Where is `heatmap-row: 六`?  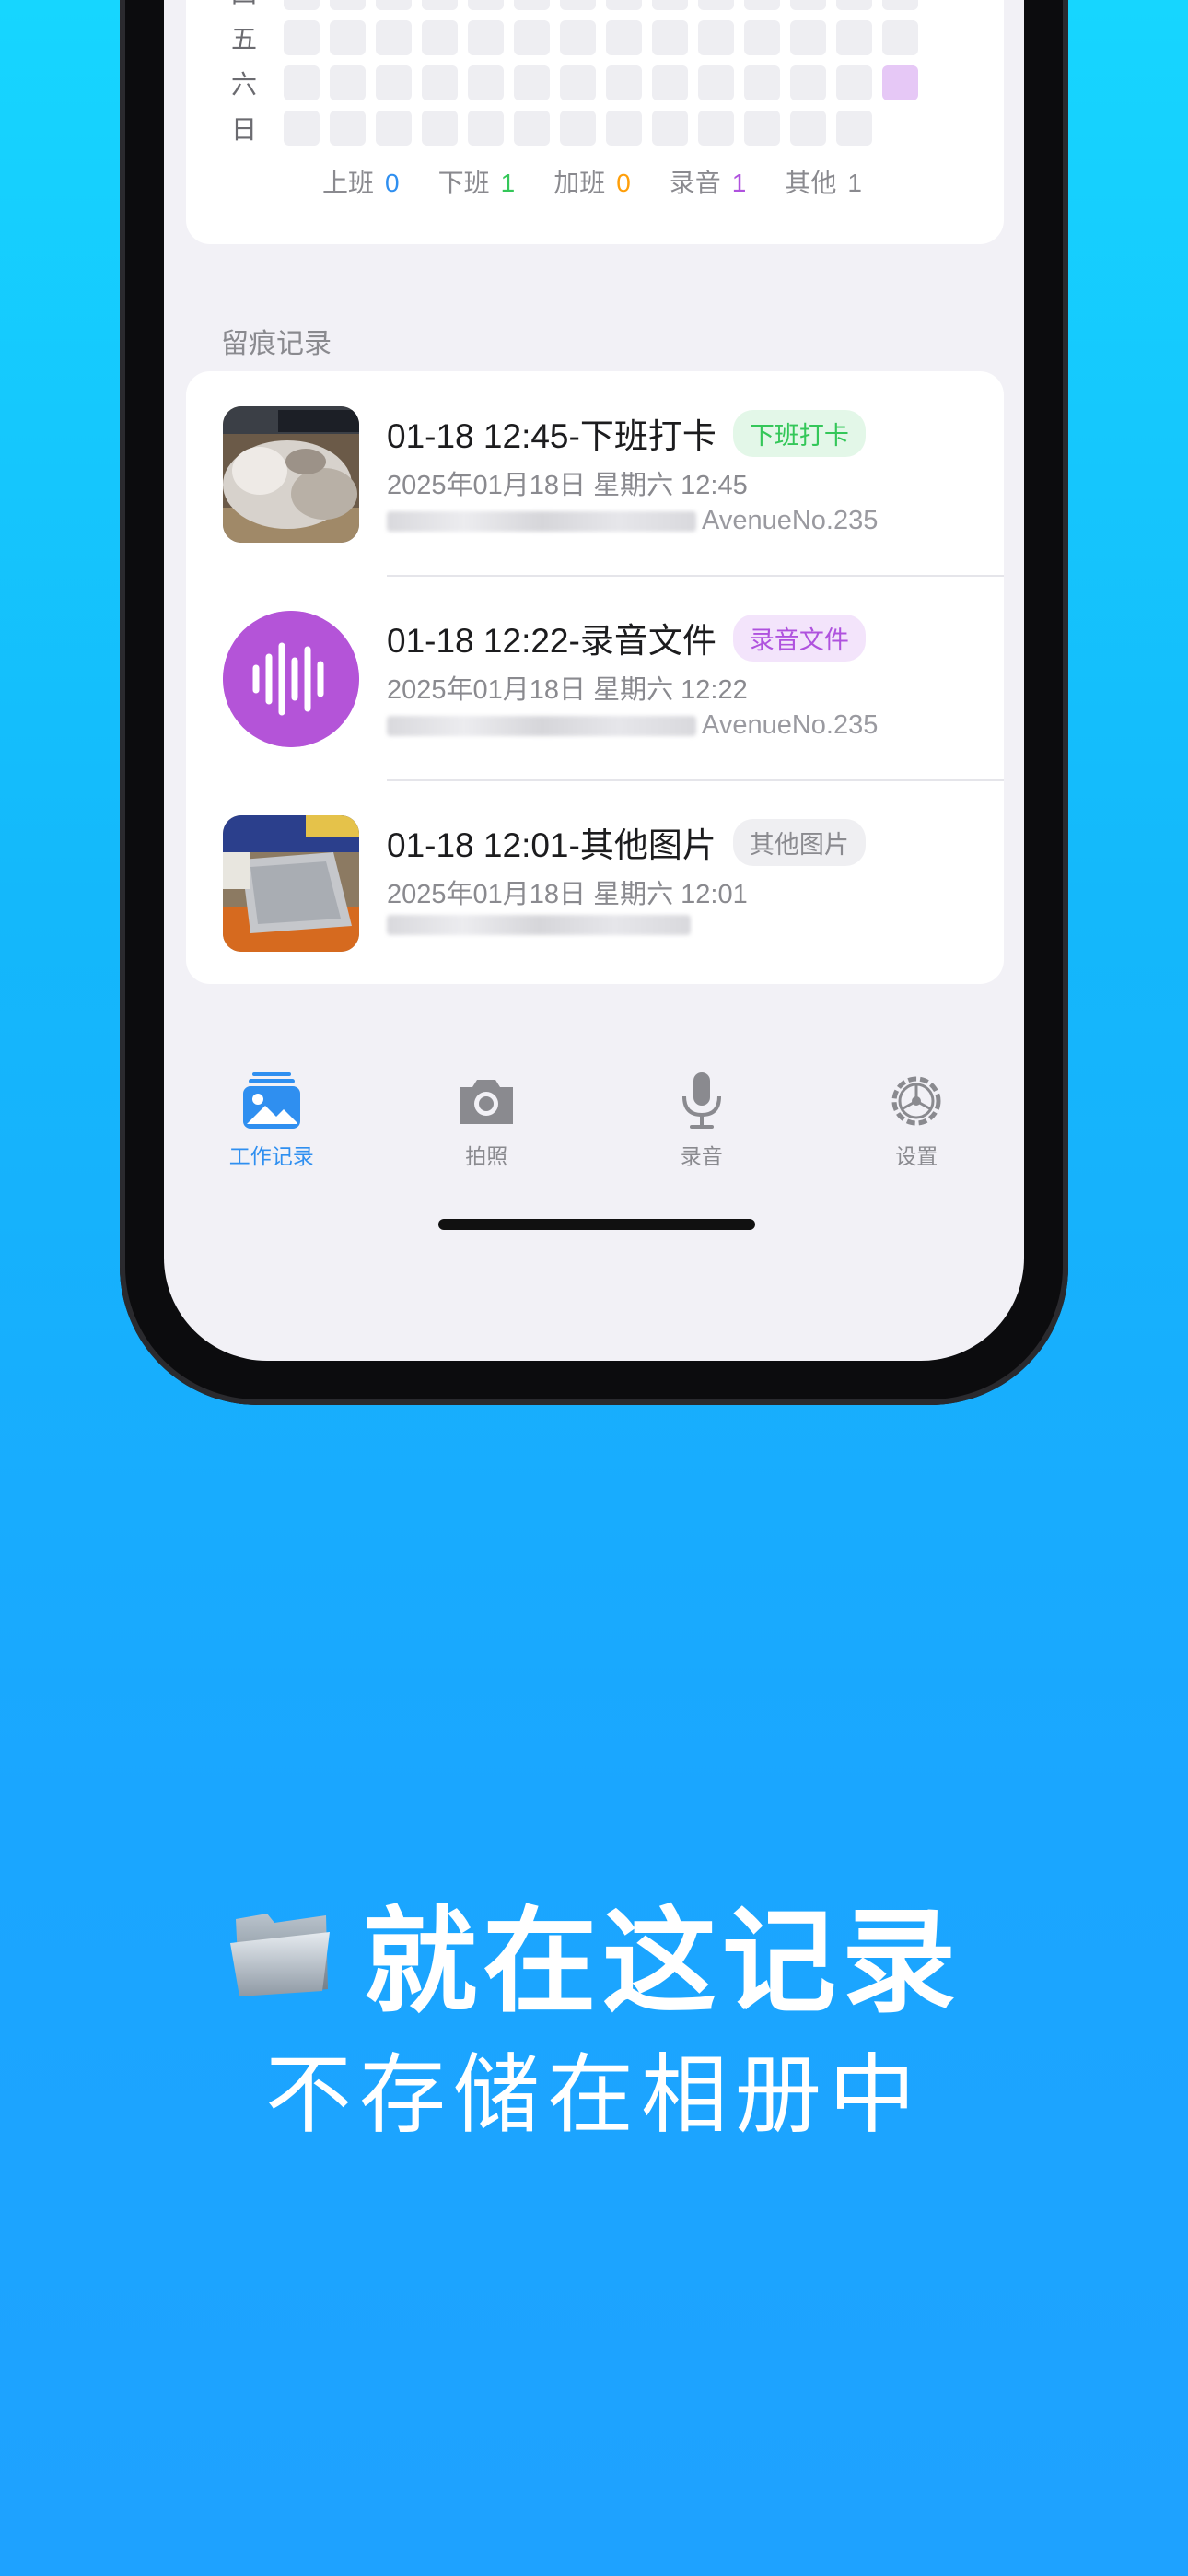 heatmap-row: 六 is located at coordinates (570, 82).